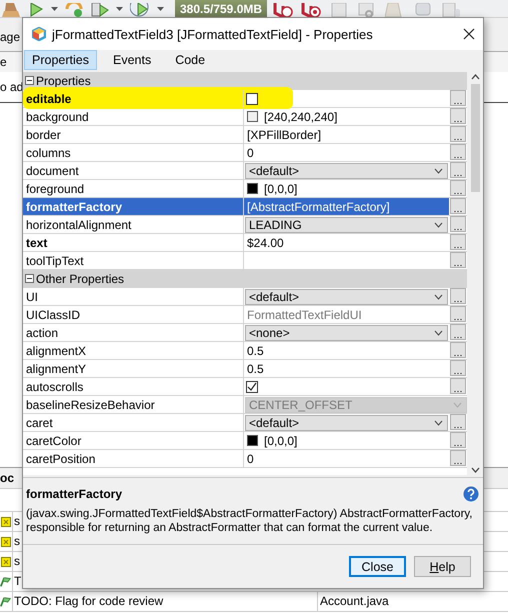  What do you see at coordinates (245, 279) in the screenshot?
I see `category-header: Other Properties` at bounding box center [245, 279].